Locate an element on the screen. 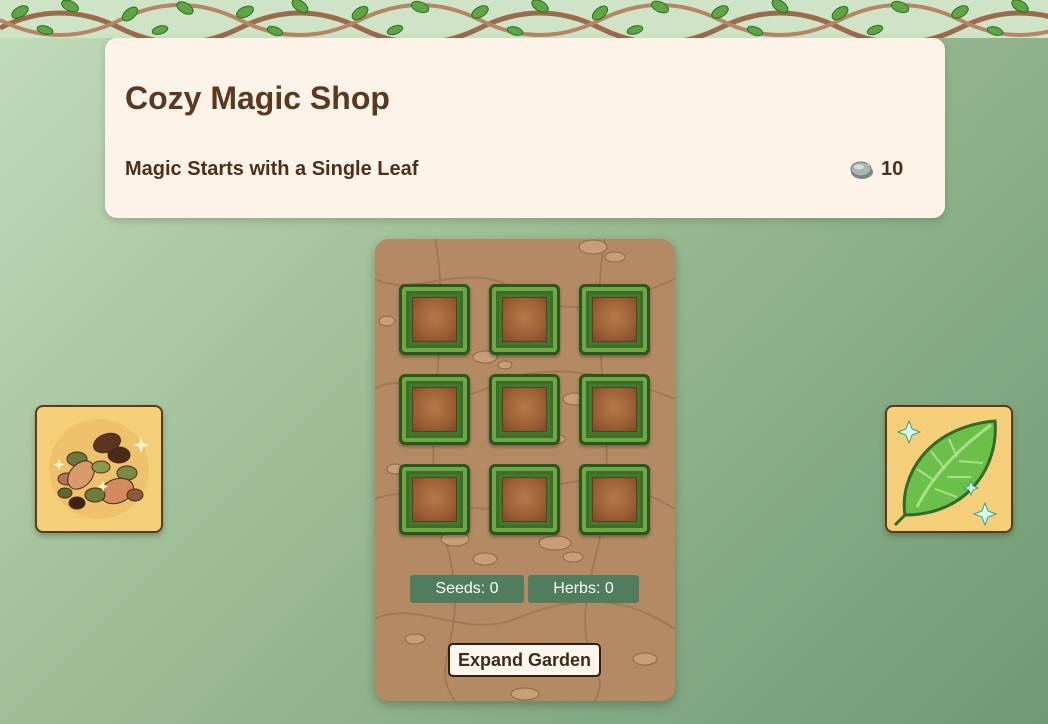 The height and width of the screenshot is (724, 1048). currency-value: 10 is located at coordinates (892, 168).